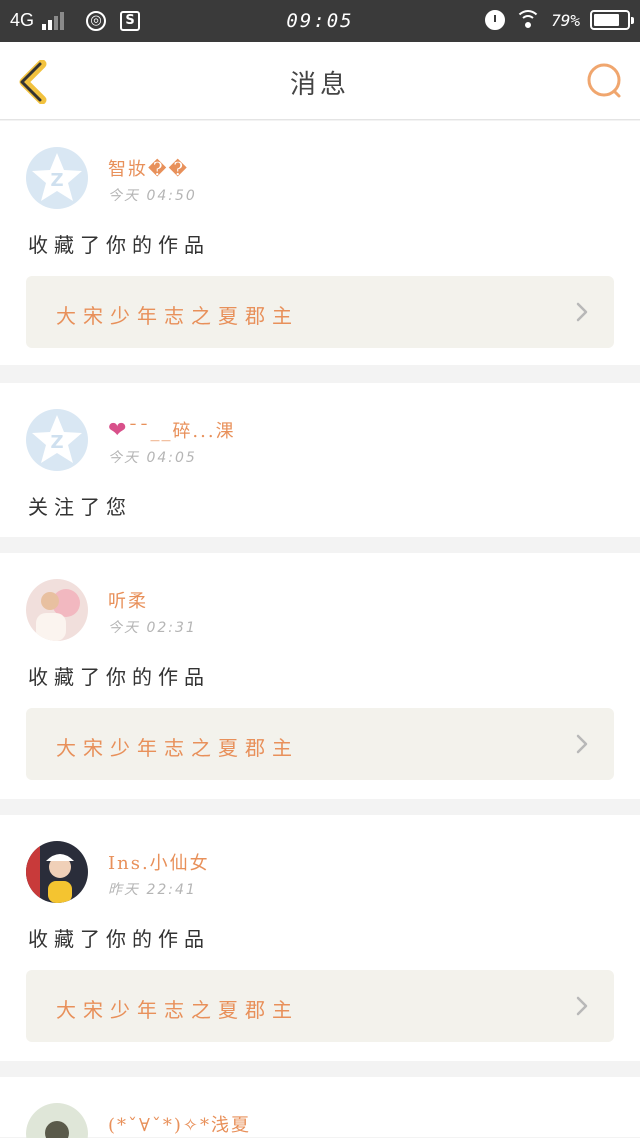  What do you see at coordinates (159, 862) in the screenshot?
I see `username: Ins.小仙女` at bounding box center [159, 862].